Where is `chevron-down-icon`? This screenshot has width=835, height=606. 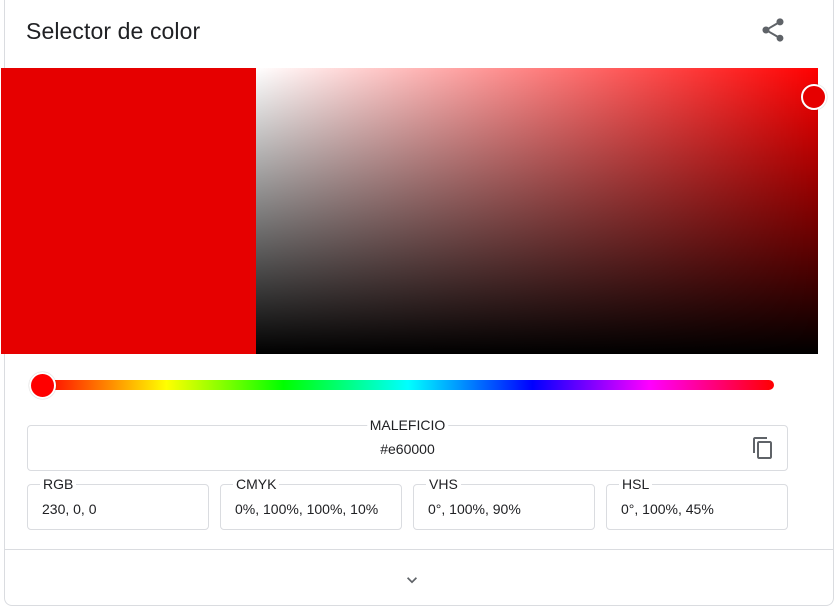
chevron-down-icon is located at coordinates (412, 580).